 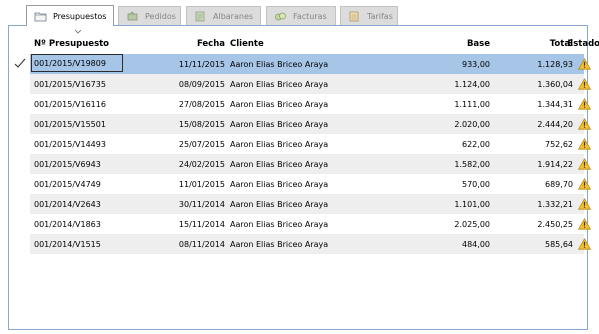 What do you see at coordinates (559, 244) in the screenshot?
I see `cell-total: 585,64` at bounding box center [559, 244].